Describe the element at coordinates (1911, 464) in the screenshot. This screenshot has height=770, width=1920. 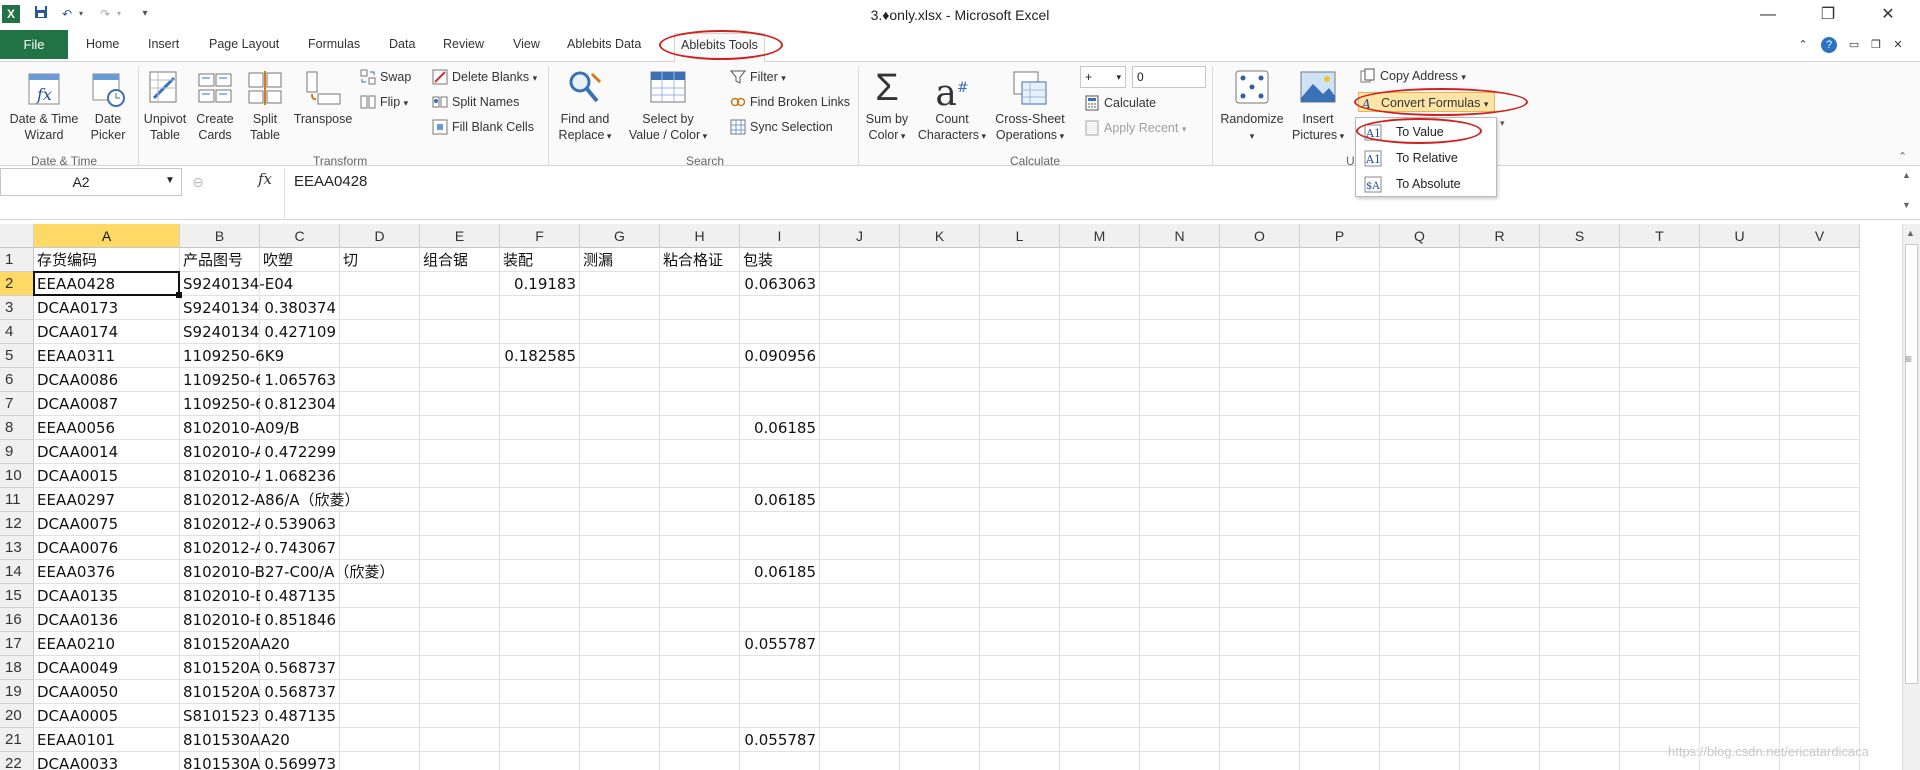
I see `scroll-thumb` at that location.